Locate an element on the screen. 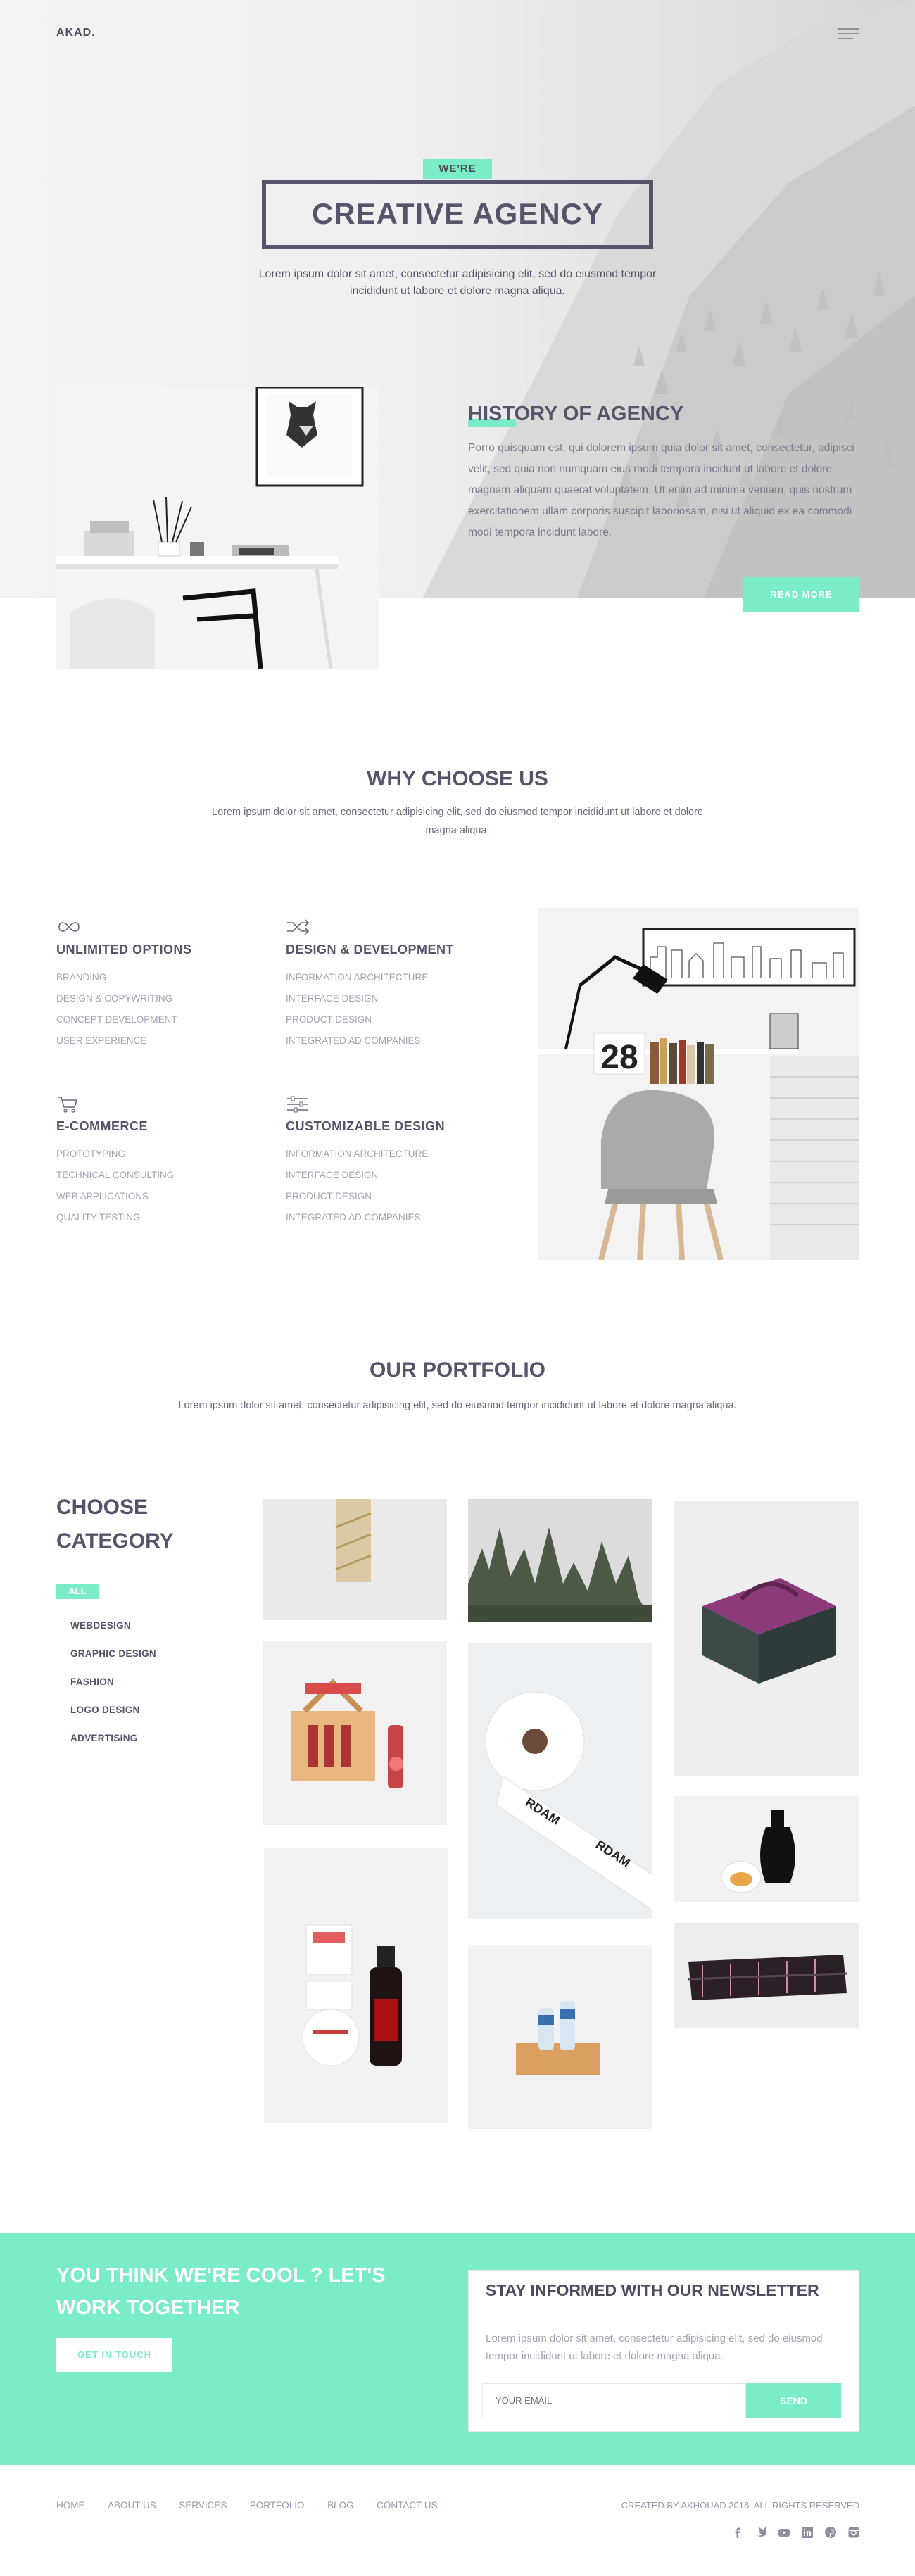  service-item: DESIGN & COPYWRITING is located at coordinates (115, 998).